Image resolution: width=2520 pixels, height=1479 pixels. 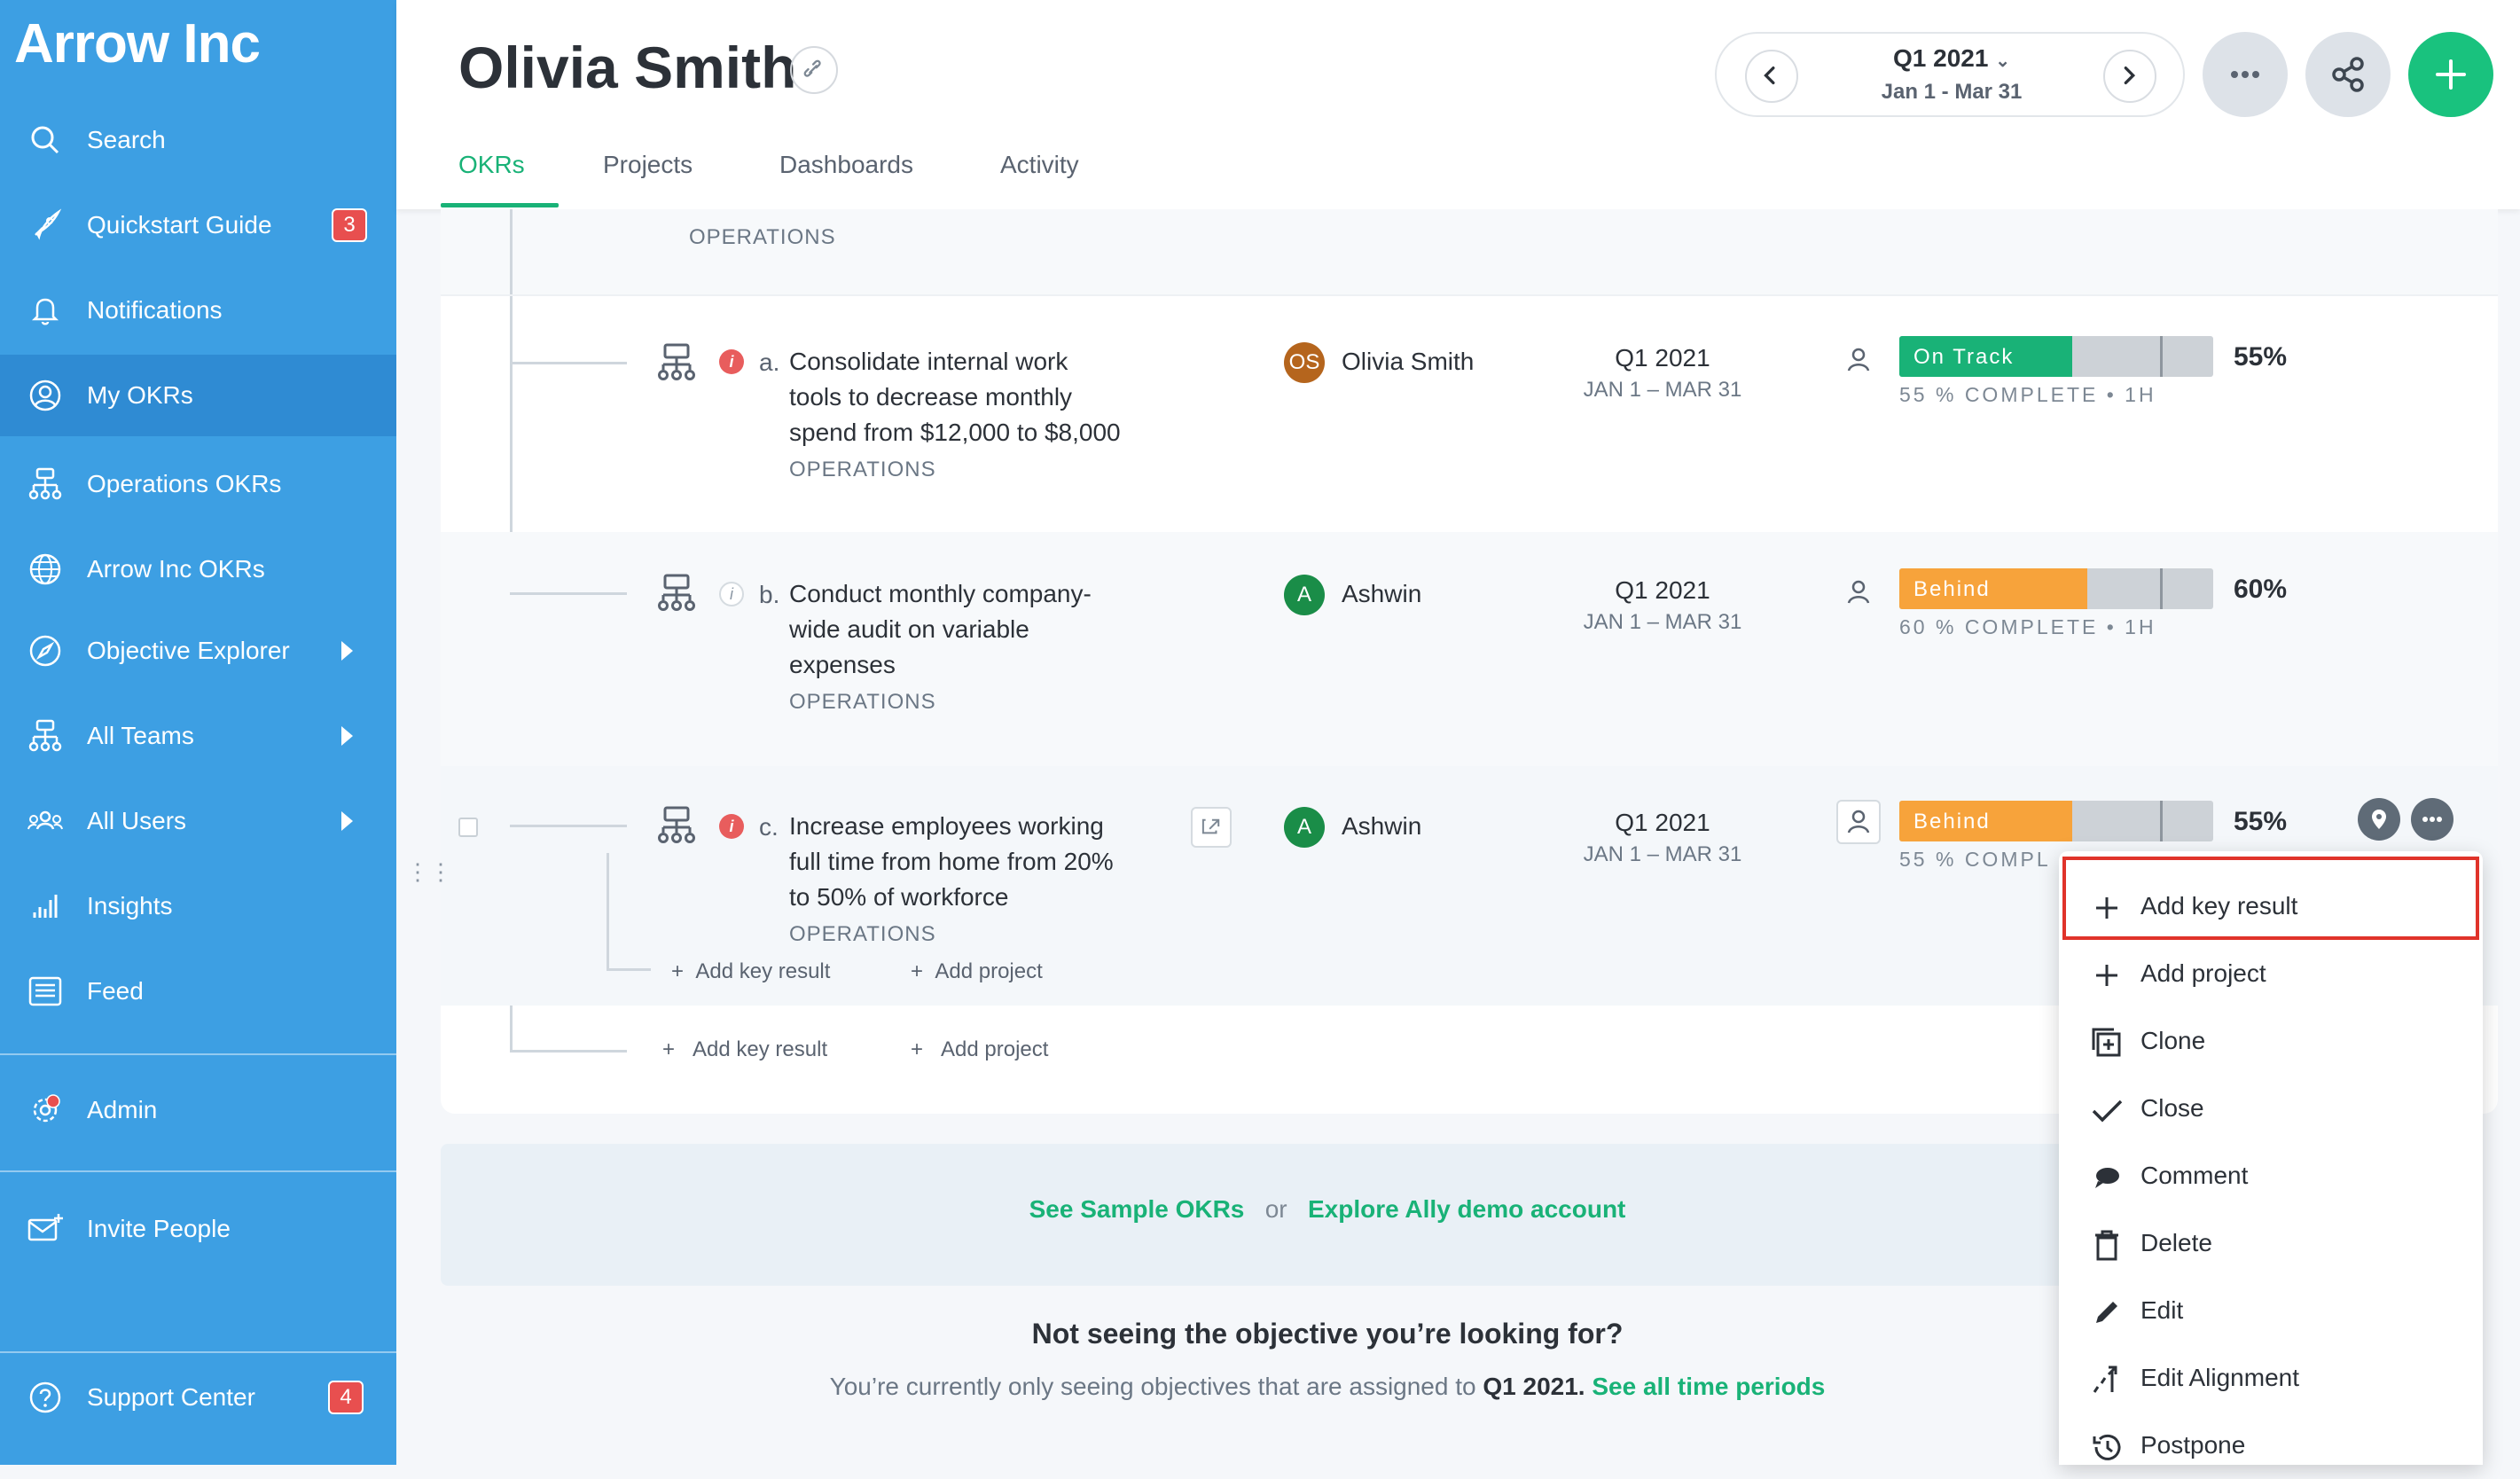 I want to click on next-period-button, so click(x=2129, y=76).